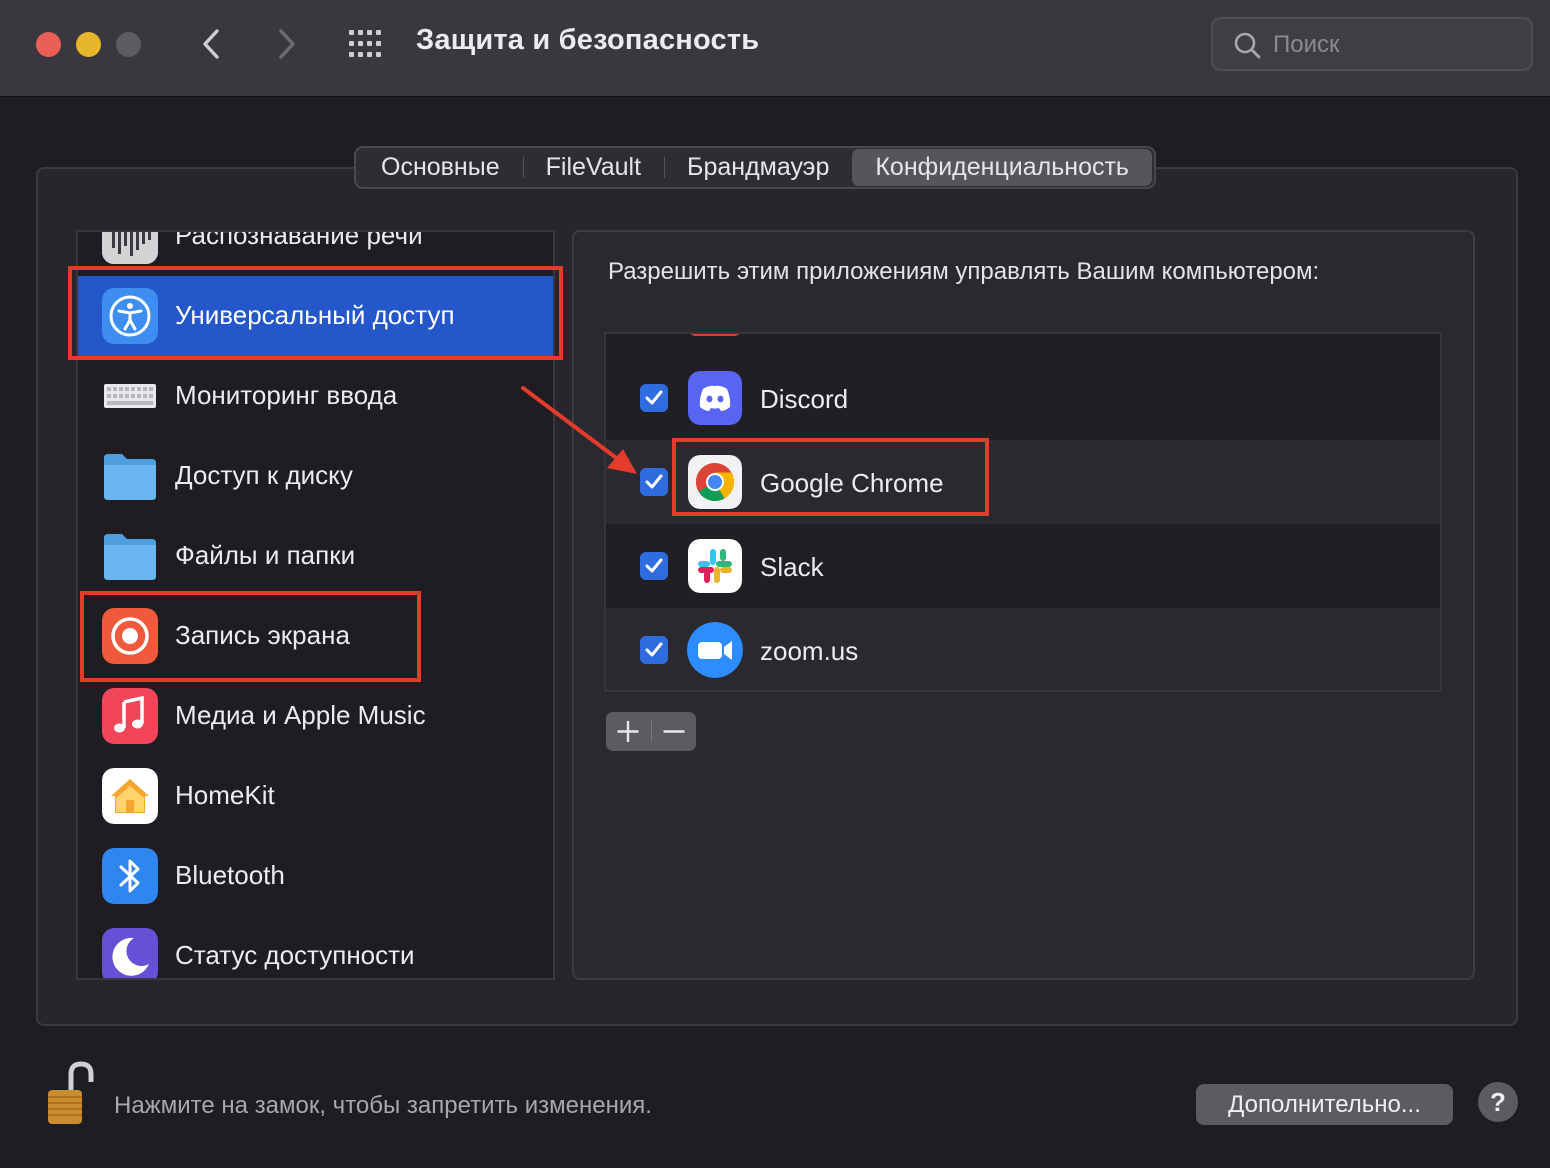 Image resolution: width=1550 pixels, height=1168 pixels. I want to click on add-app-button, so click(628, 731).